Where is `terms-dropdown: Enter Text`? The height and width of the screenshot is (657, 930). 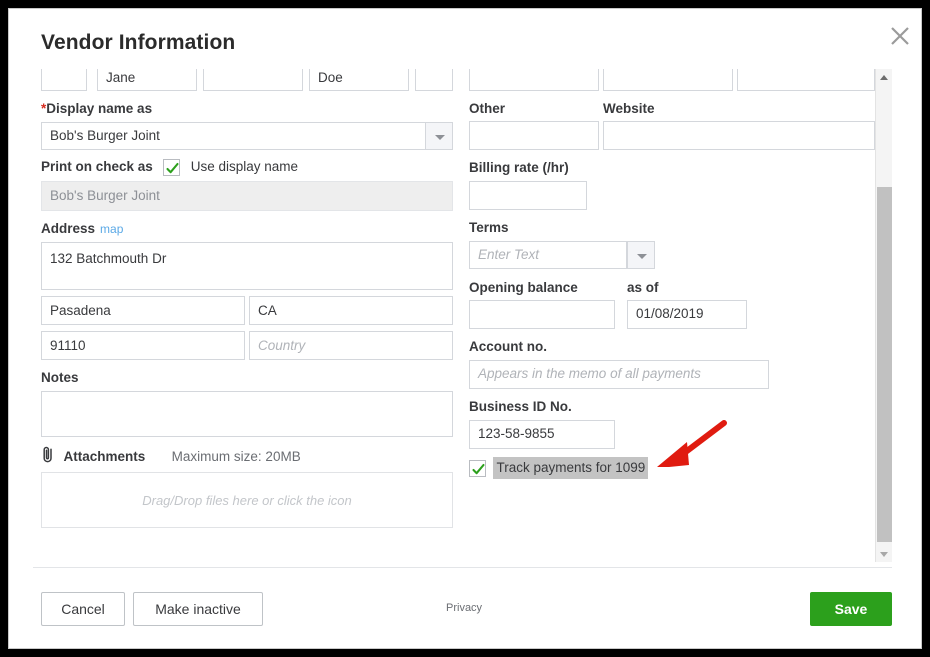
terms-dropdown: Enter Text is located at coordinates (562, 255).